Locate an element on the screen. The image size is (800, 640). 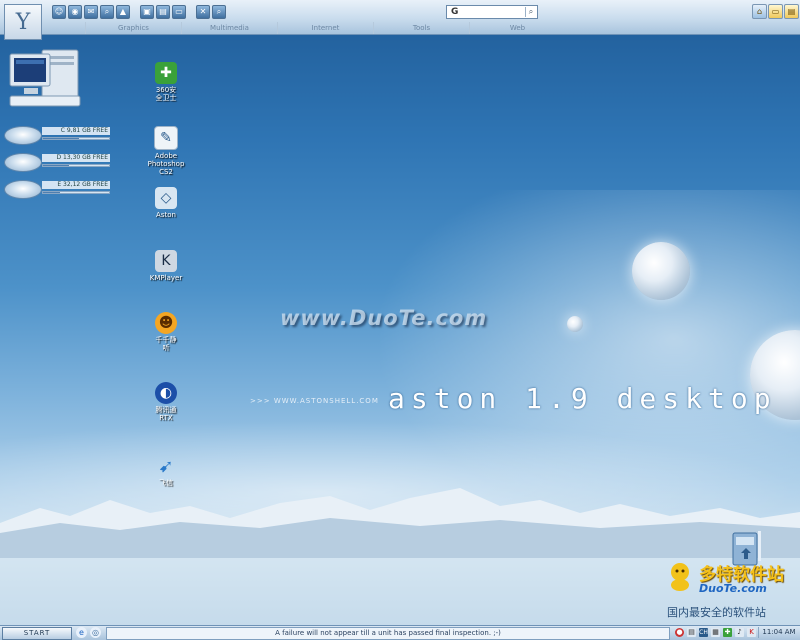
drive-d: D 13,30 GB FREE is located at coordinates (57, 162).